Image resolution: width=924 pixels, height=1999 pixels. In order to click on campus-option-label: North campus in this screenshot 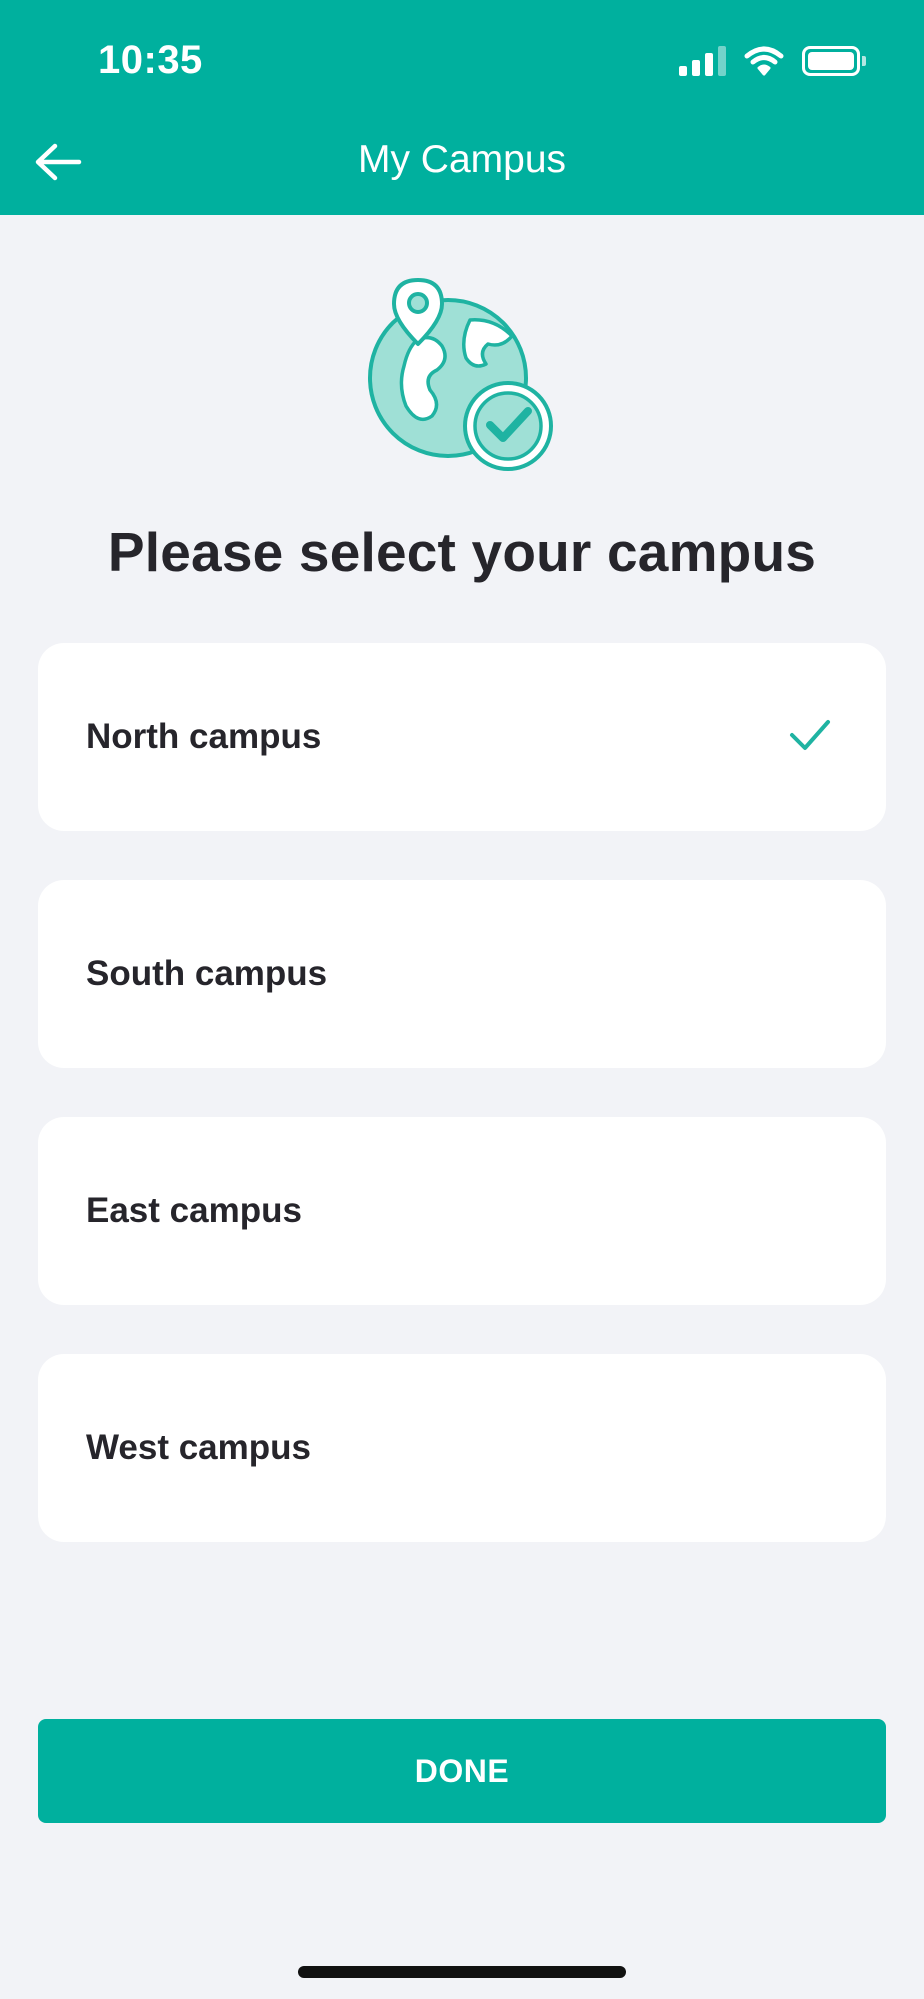, I will do `click(204, 736)`.